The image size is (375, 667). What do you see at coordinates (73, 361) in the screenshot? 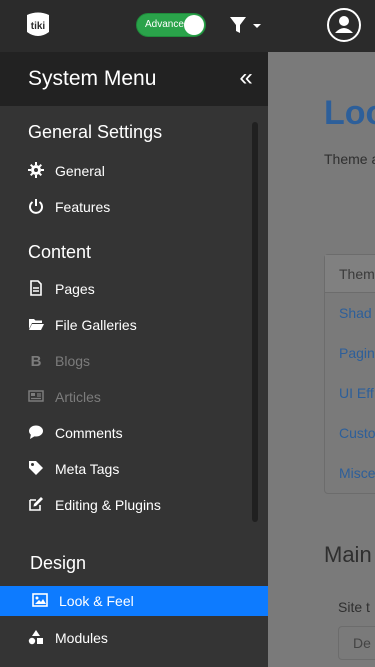
I see `menu-item-label: Blogs` at bounding box center [73, 361].